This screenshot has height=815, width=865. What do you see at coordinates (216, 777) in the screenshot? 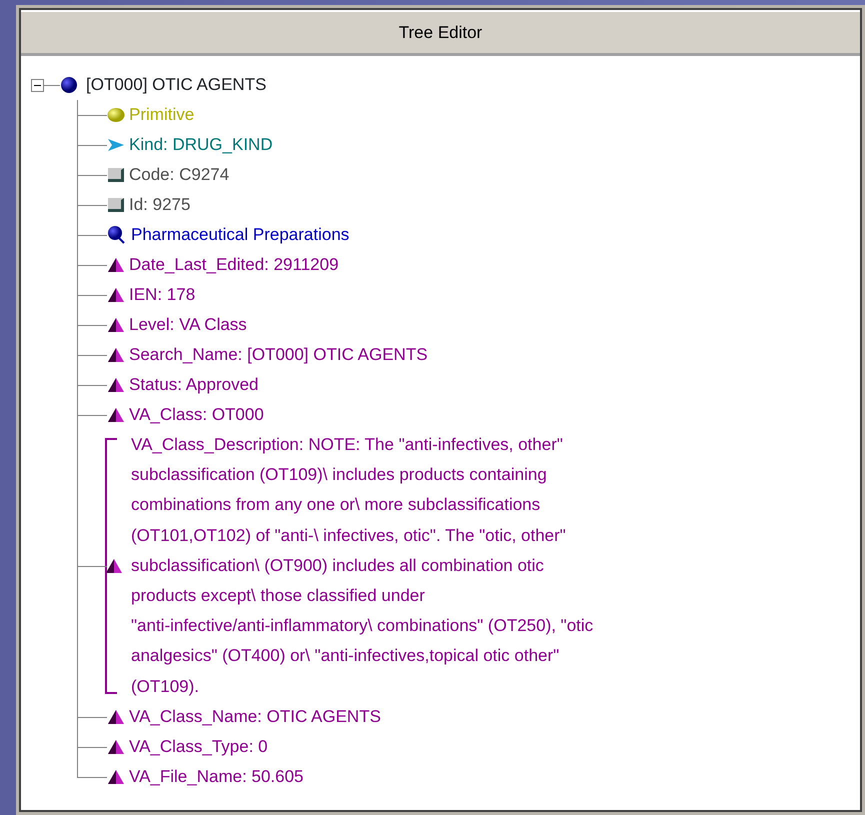
I see `tree-node: VA_File_Name: 50.605` at bounding box center [216, 777].